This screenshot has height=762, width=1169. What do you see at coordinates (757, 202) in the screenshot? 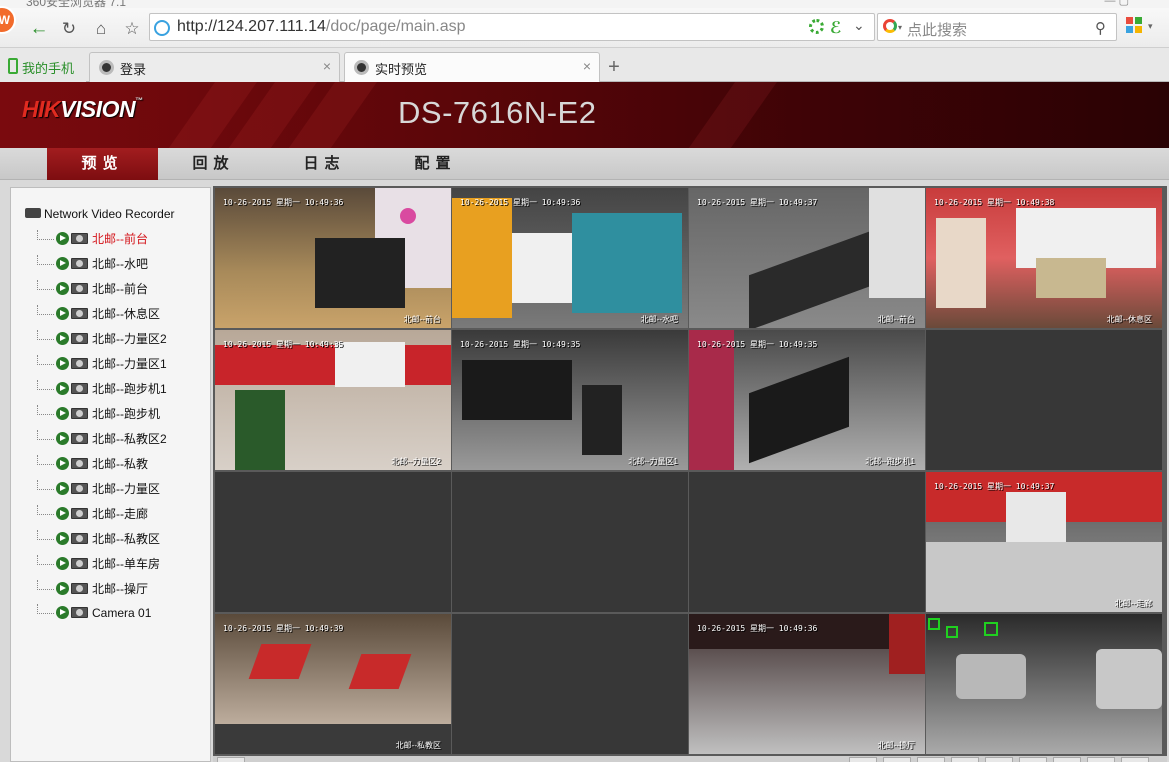
I see `osd-timestamp: 10-26-2015 星期一 10:49:37` at bounding box center [757, 202].